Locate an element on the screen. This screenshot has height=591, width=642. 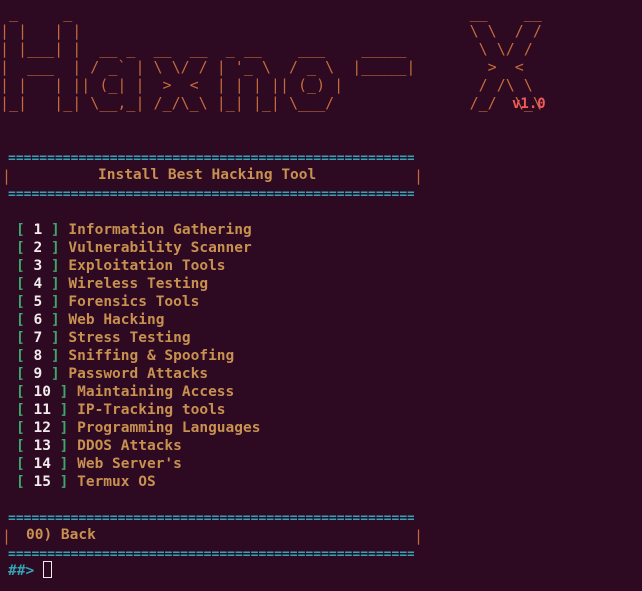
menu-item-number: 9 is located at coordinates (37, 374).